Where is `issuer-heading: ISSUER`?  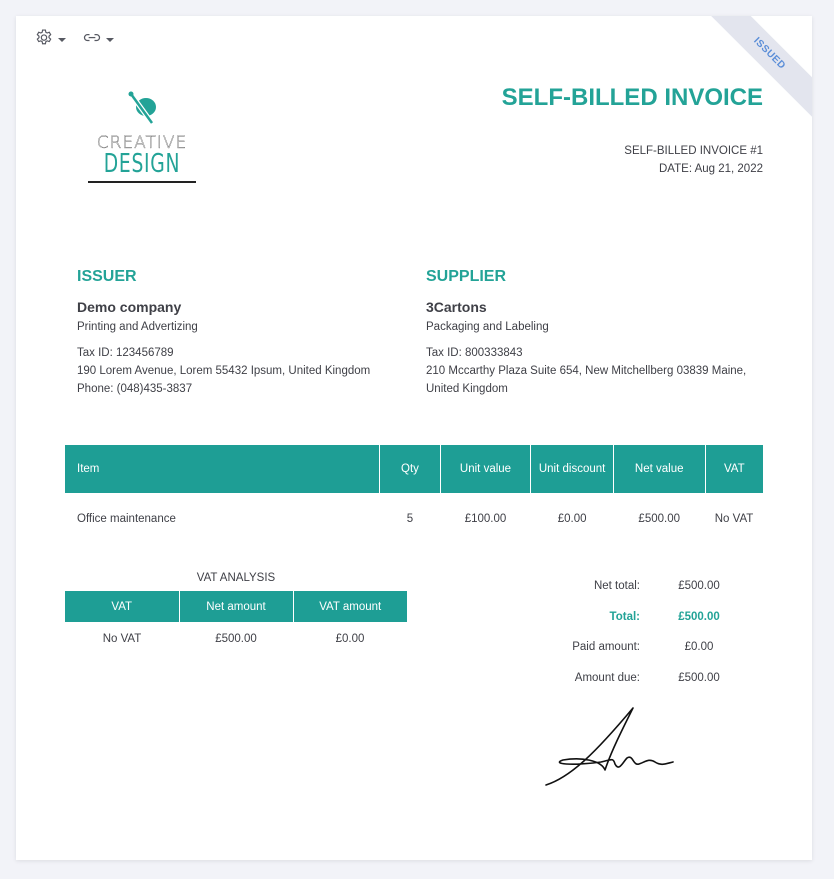
issuer-heading: ISSUER is located at coordinates (107, 276).